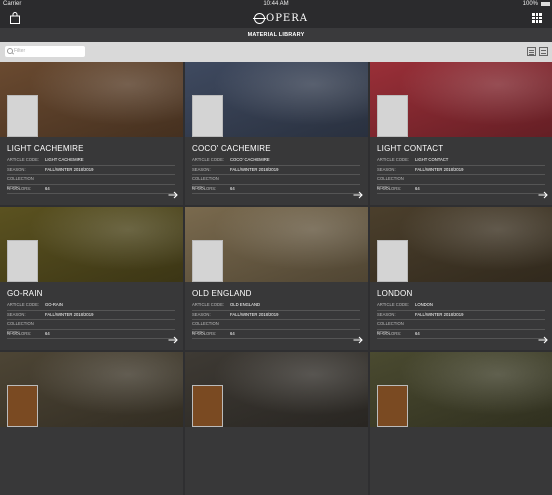 The height and width of the screenshot is (495, 552). What do you see at coordinates (20, 51) in the screenshot?
I see `filter-placeholder: Filter` at bounding box center [20, 51].